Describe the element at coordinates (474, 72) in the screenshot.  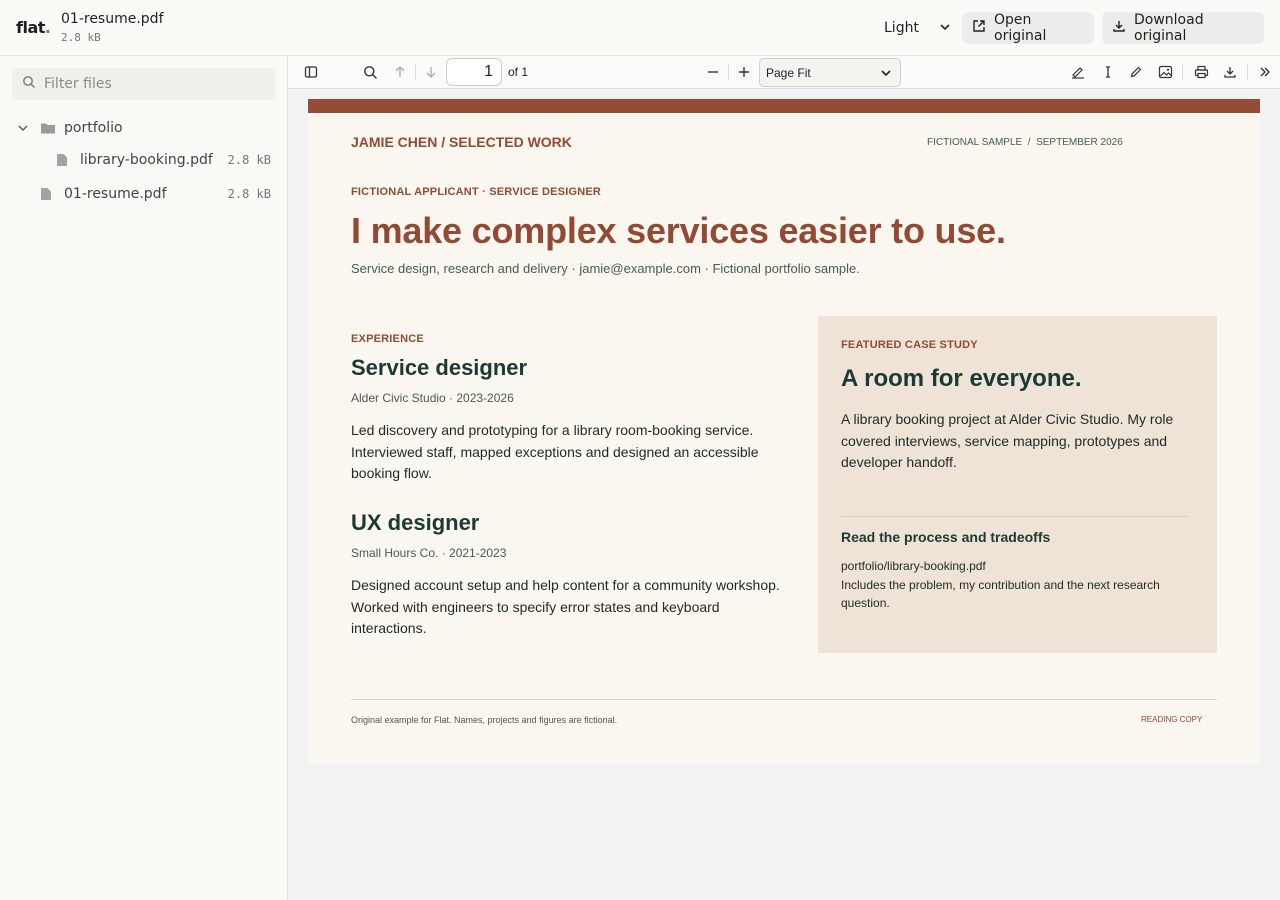
I see `page-number-input` at that location.